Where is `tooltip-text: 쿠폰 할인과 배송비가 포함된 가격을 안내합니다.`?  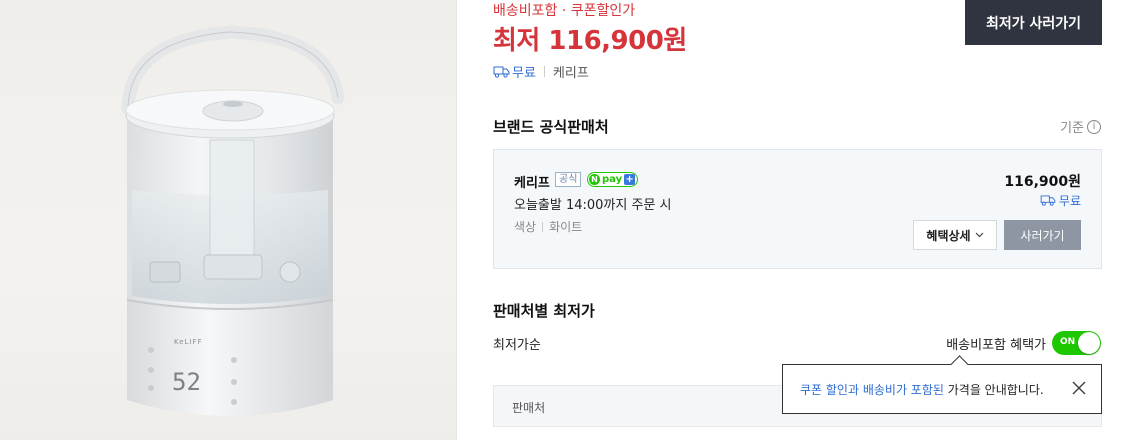
tooltip-text: 쿠폰 할인과 배송비가 포함된 가격을 안내합니다. is located at coordinates (922, 389).